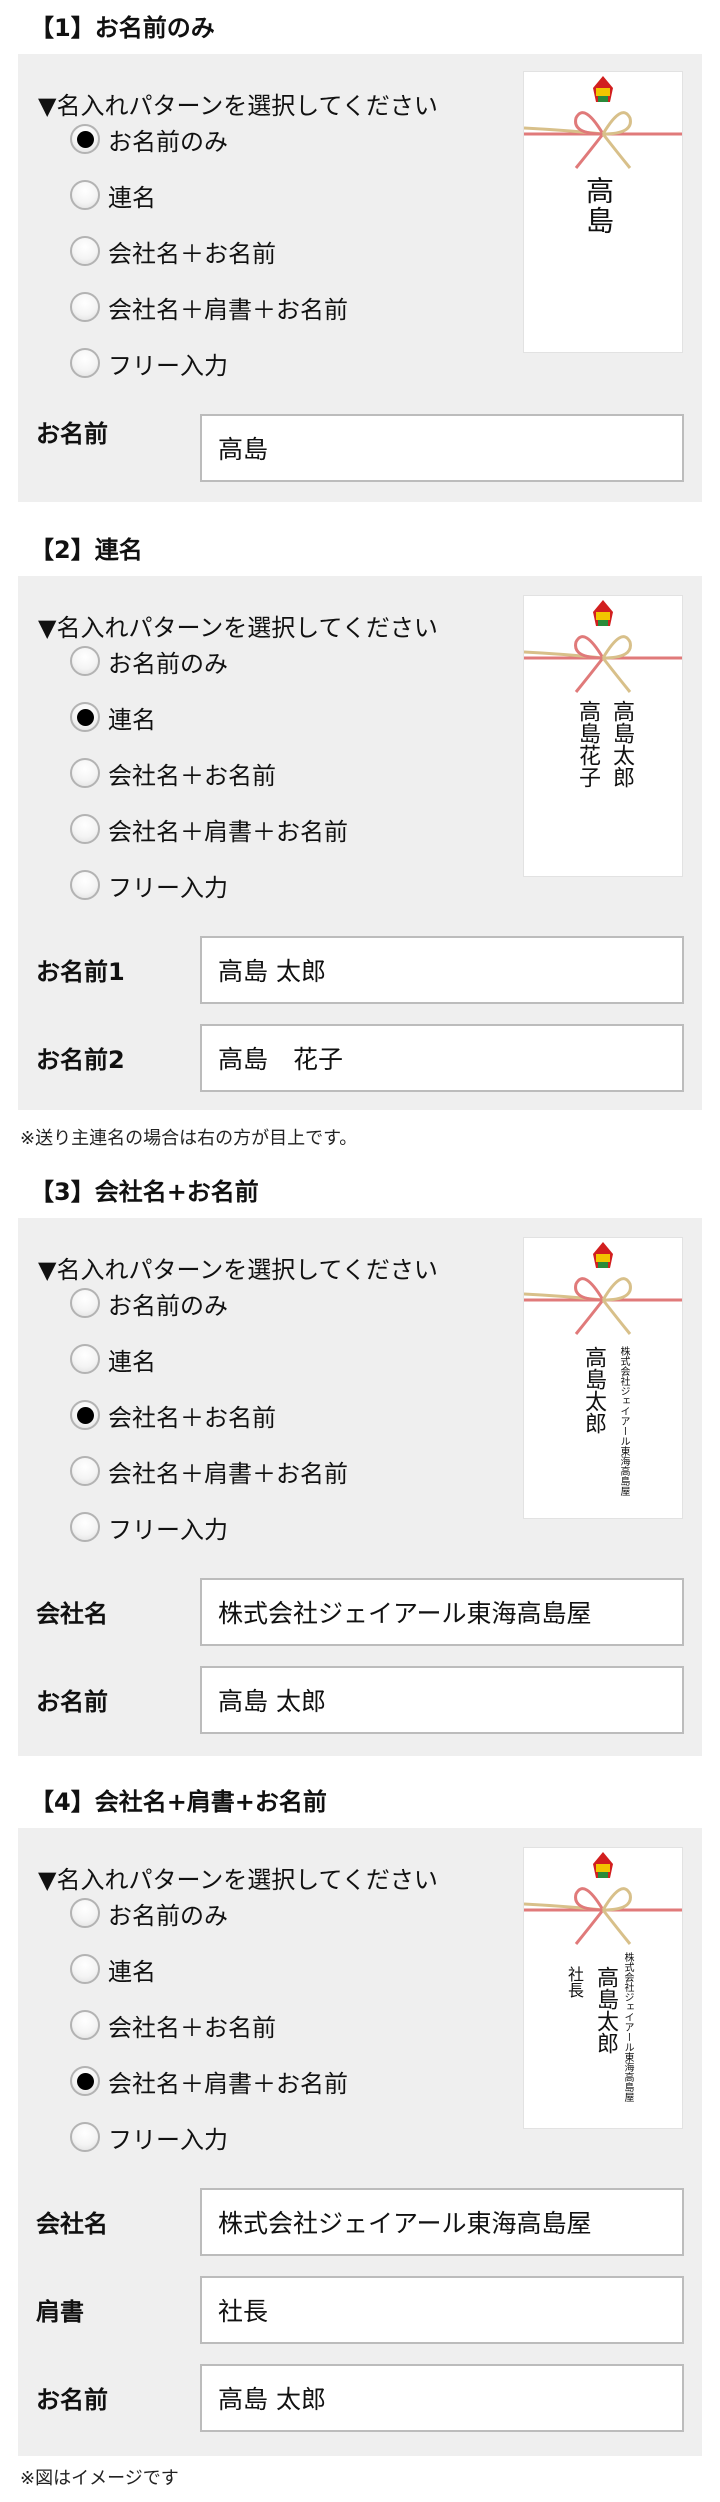  What do you see at coordinates (442, 970) in the screenshot?
I see `name-1-input: 高島 太郎` at bounding box center [442, 970].